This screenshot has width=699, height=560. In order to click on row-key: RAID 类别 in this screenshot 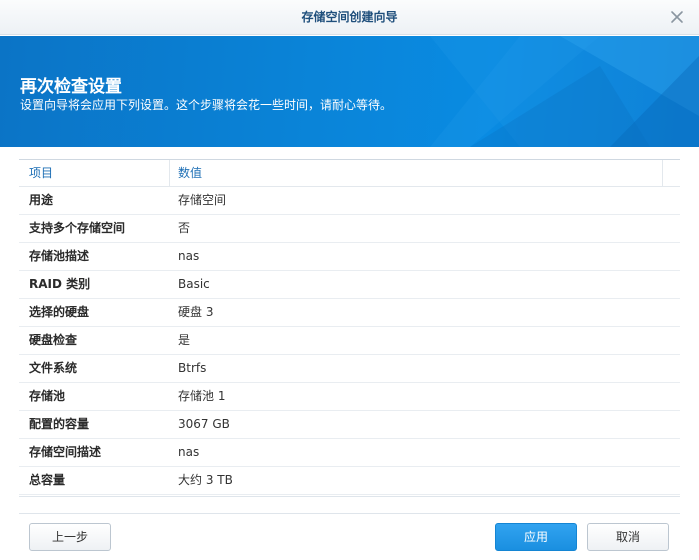, I will do `click(60, 284)`.